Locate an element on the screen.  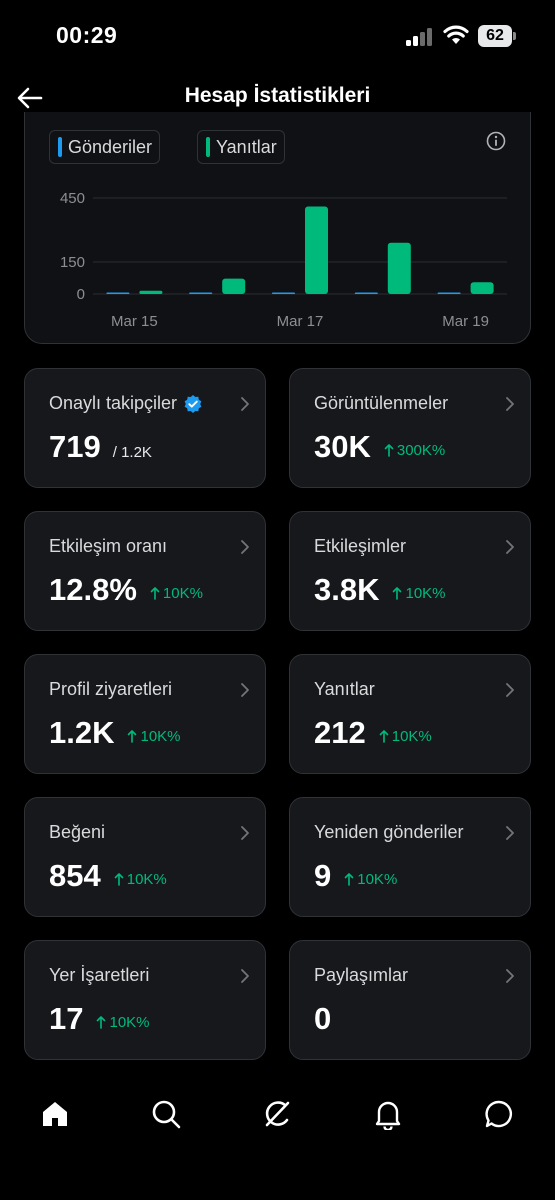
stat-value-row: 854 10K% is located at coordinates (108, 876).